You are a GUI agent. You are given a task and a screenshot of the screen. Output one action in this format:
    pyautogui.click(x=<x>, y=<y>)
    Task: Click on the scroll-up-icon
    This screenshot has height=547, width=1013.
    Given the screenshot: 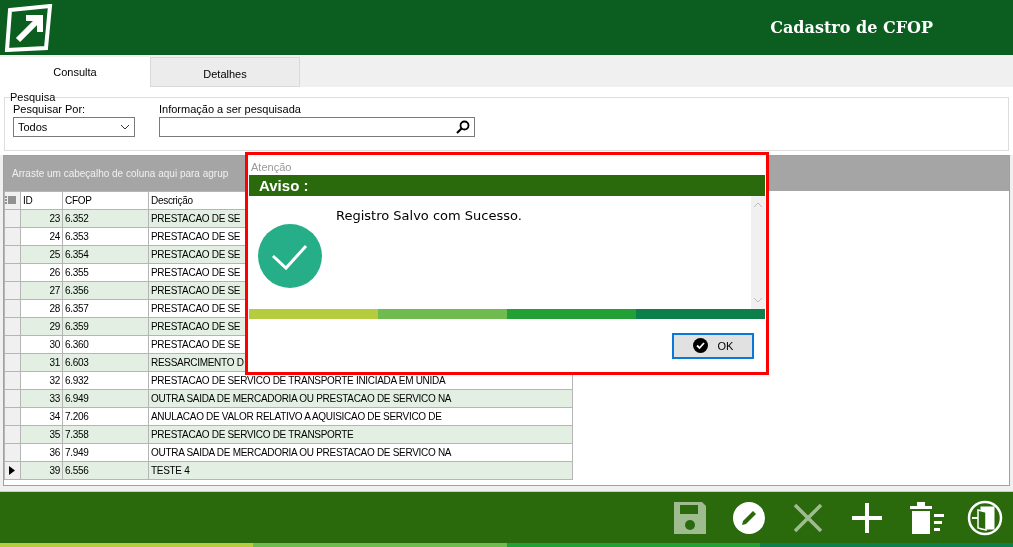 What is the action you would take?
    pyautogui.click(x=758, y=205)
    